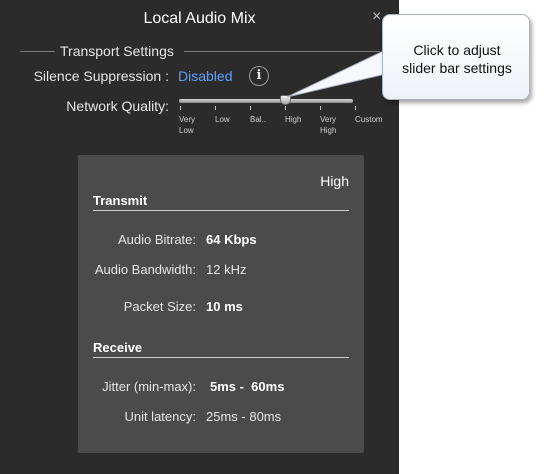  I want to click on tooltip-line-2: slider bar settings, so click(457, 68).